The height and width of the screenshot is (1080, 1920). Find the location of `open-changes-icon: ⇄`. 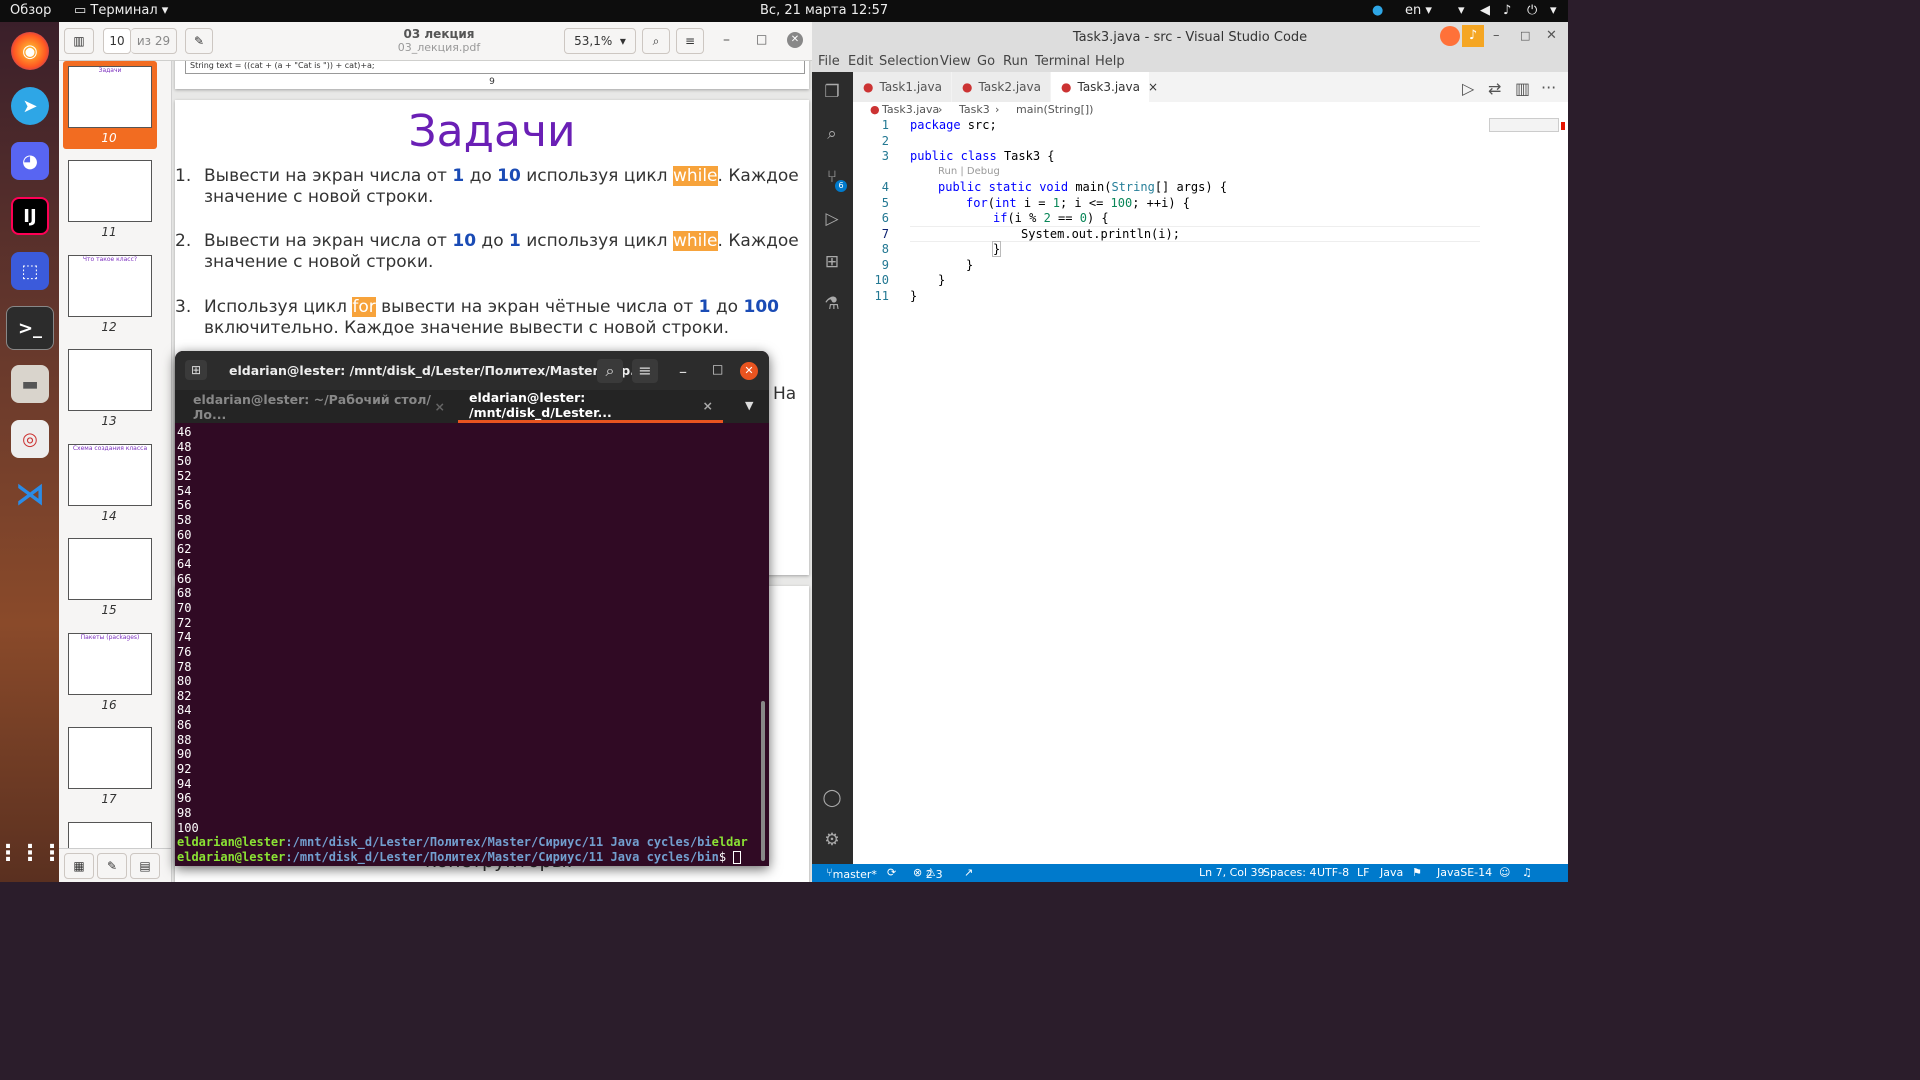

open-changes-icon: ⇄ is located at coordinates (1494, 88).